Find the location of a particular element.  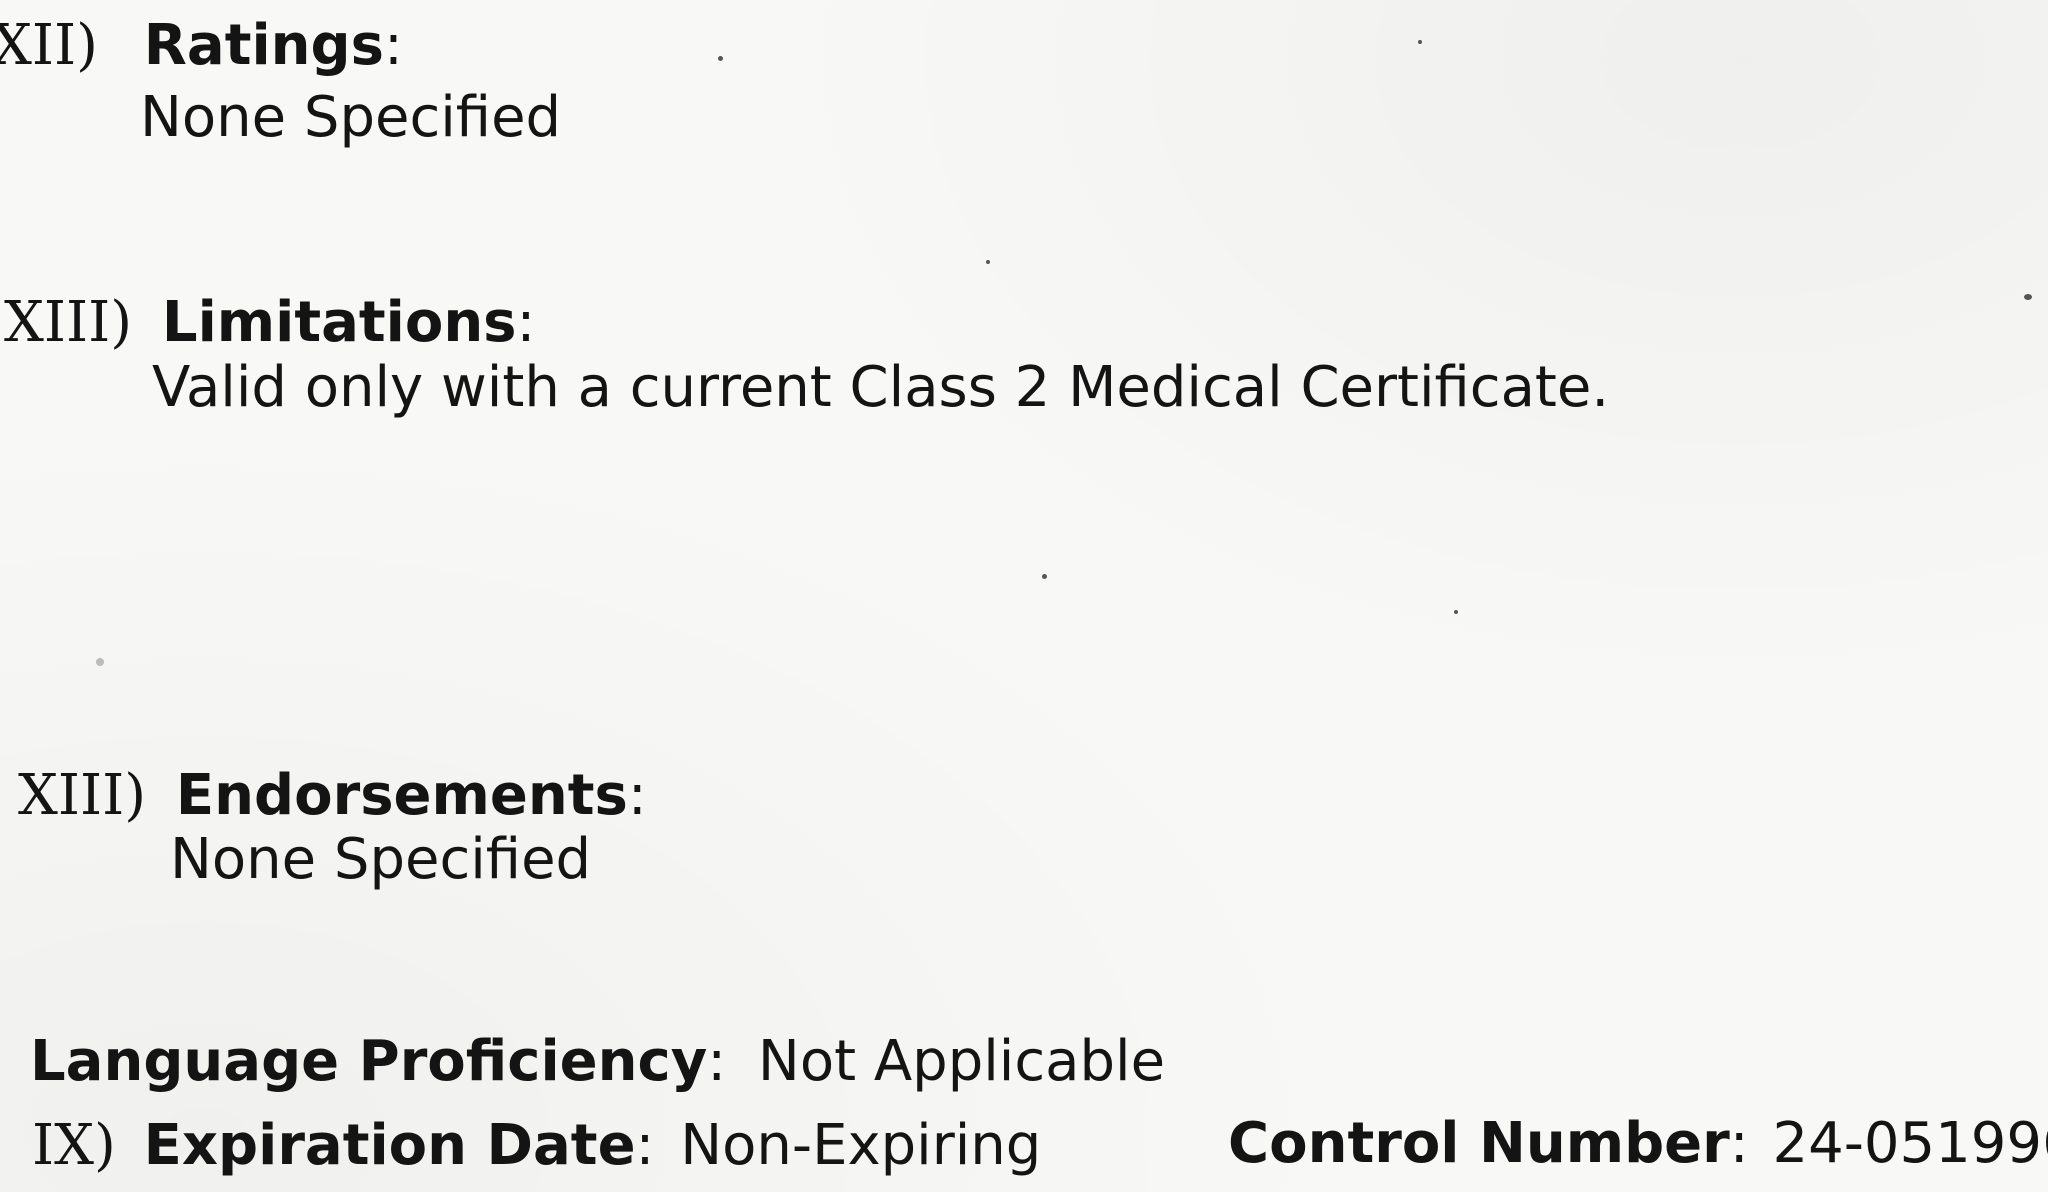

ratings-heading: XII) Ratings: is located at coordinates (201, 46).